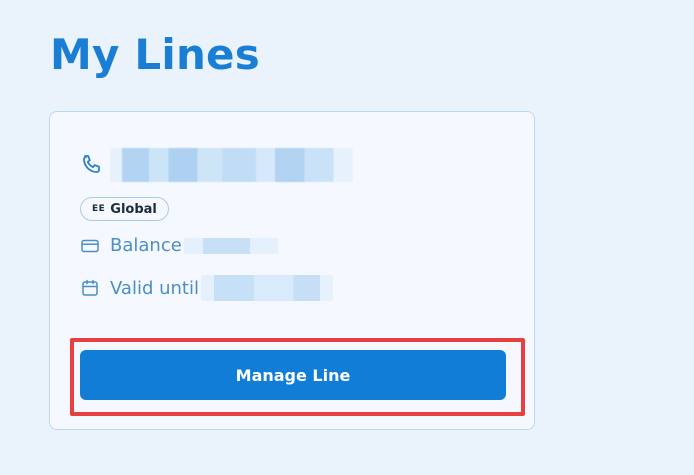 The height and width of the screenshot is (475, 694). I want to click on network-badge: EE Global, so click(124, 209).